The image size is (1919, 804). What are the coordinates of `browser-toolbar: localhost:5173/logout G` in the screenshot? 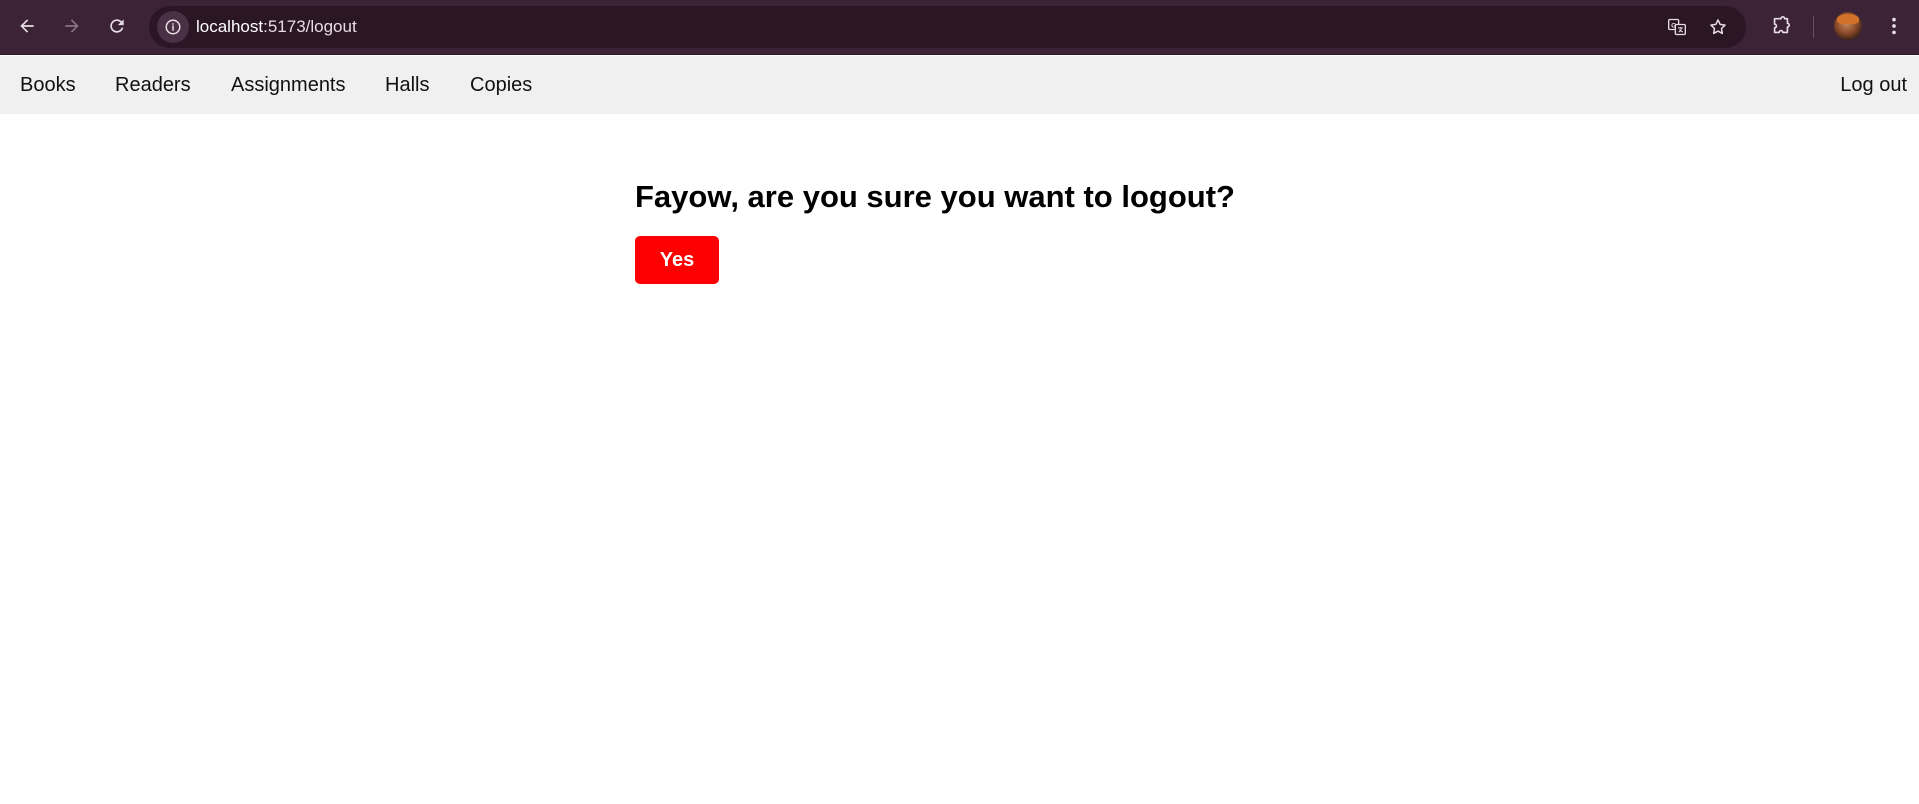 It's located at (959, 27).